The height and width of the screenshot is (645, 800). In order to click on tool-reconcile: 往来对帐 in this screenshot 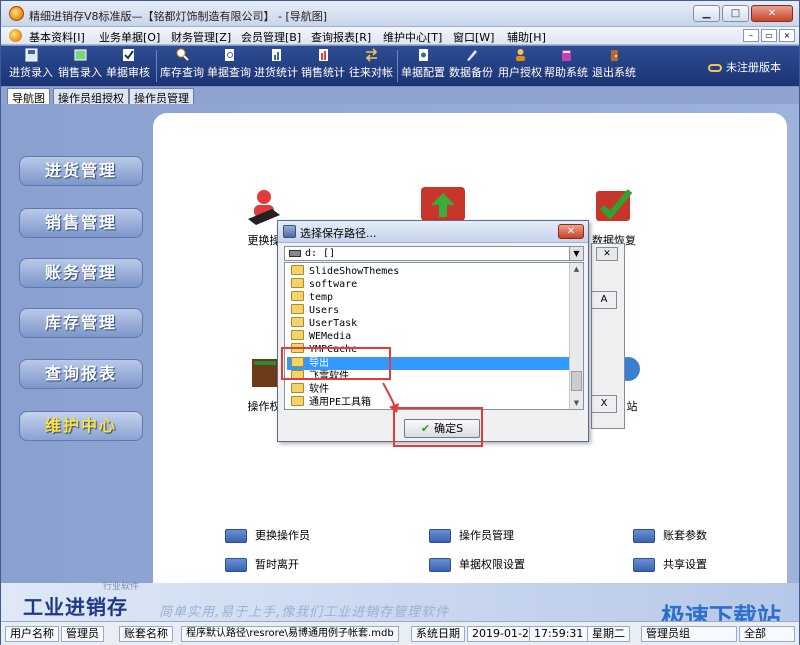, I will do `click(371, 64)`.